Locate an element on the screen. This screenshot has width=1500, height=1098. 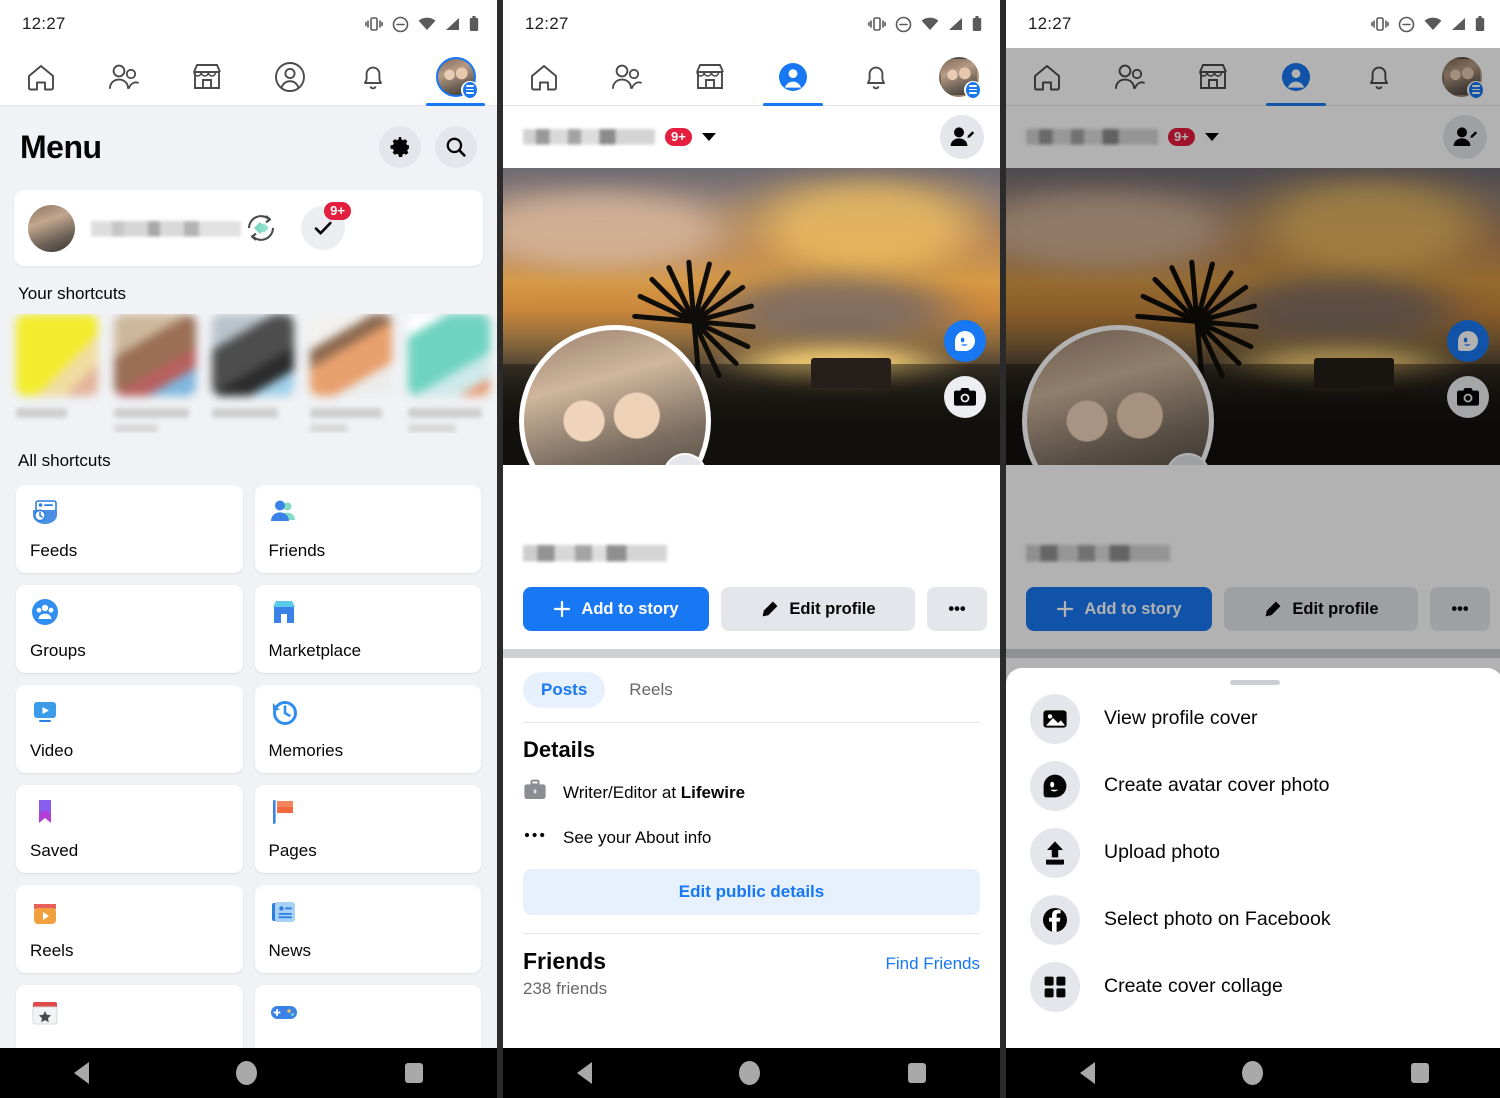
detail-about-row: See your About info is located at coordinates (751, 840).